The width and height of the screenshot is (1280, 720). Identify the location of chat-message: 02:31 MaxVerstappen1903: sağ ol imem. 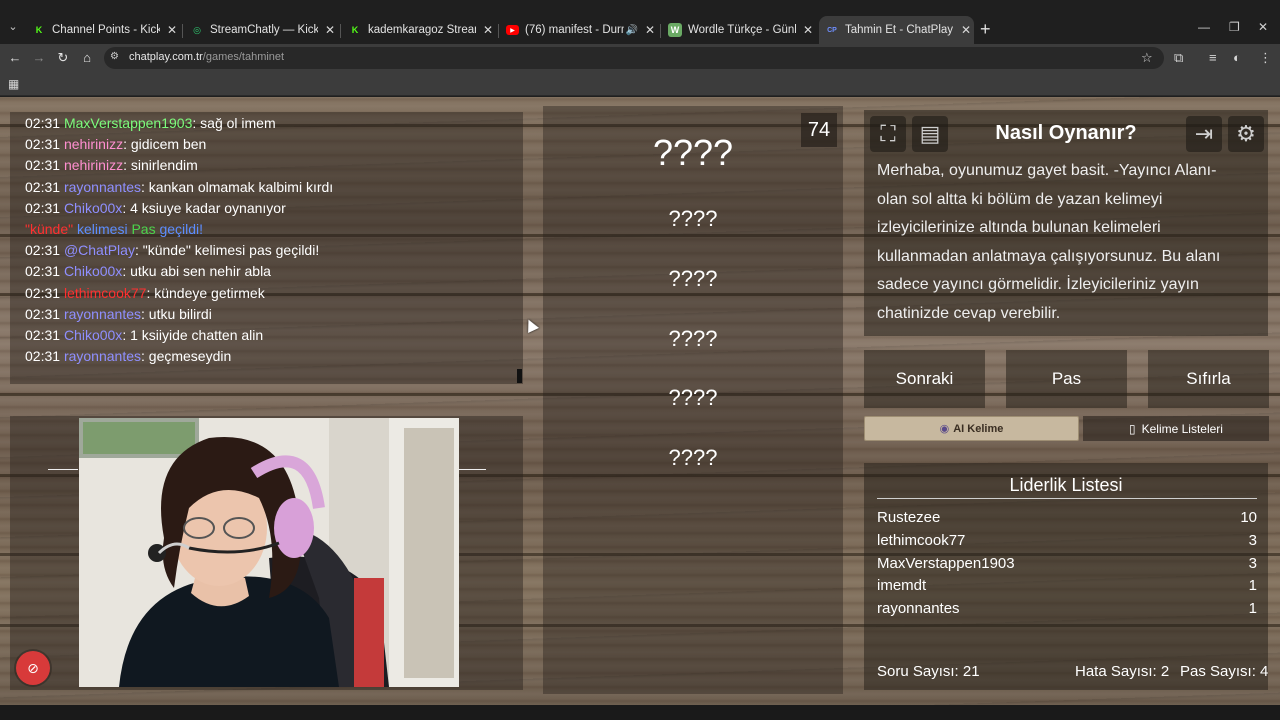
(150, 123).